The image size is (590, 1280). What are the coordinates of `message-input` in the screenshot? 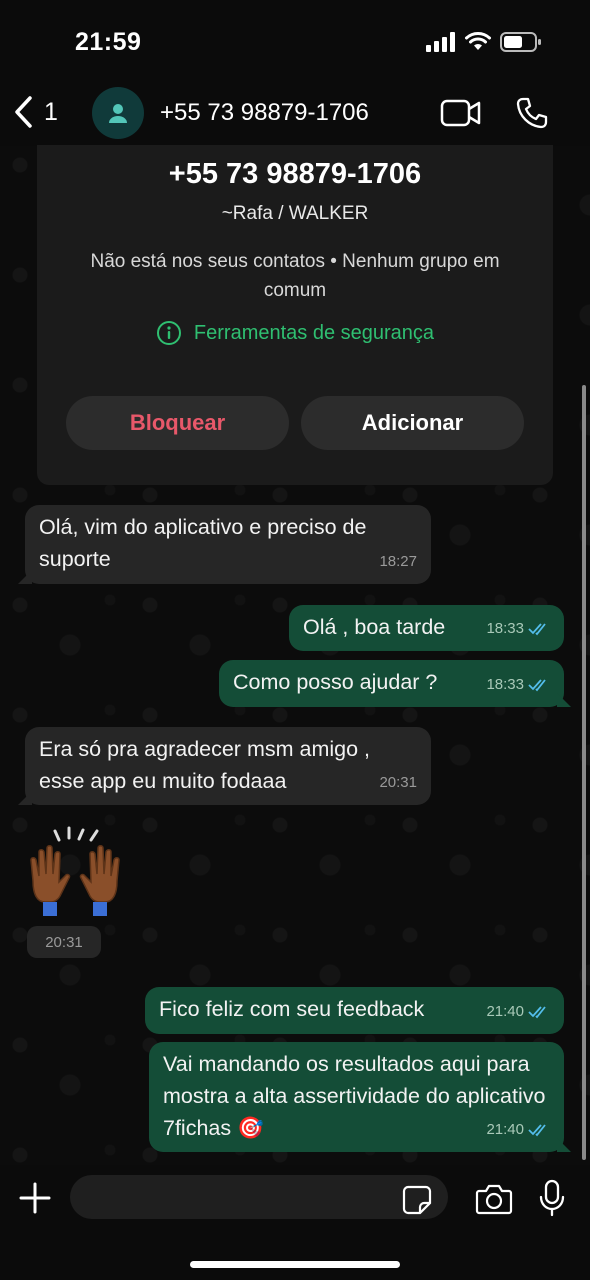 It's located at (259, 1197).